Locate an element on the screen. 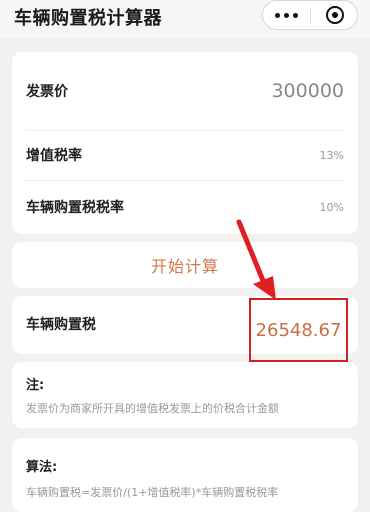 Image resolution: width=370 pixels, height=512 pixels. target-circle-icon is located at coordinates (334, 15).